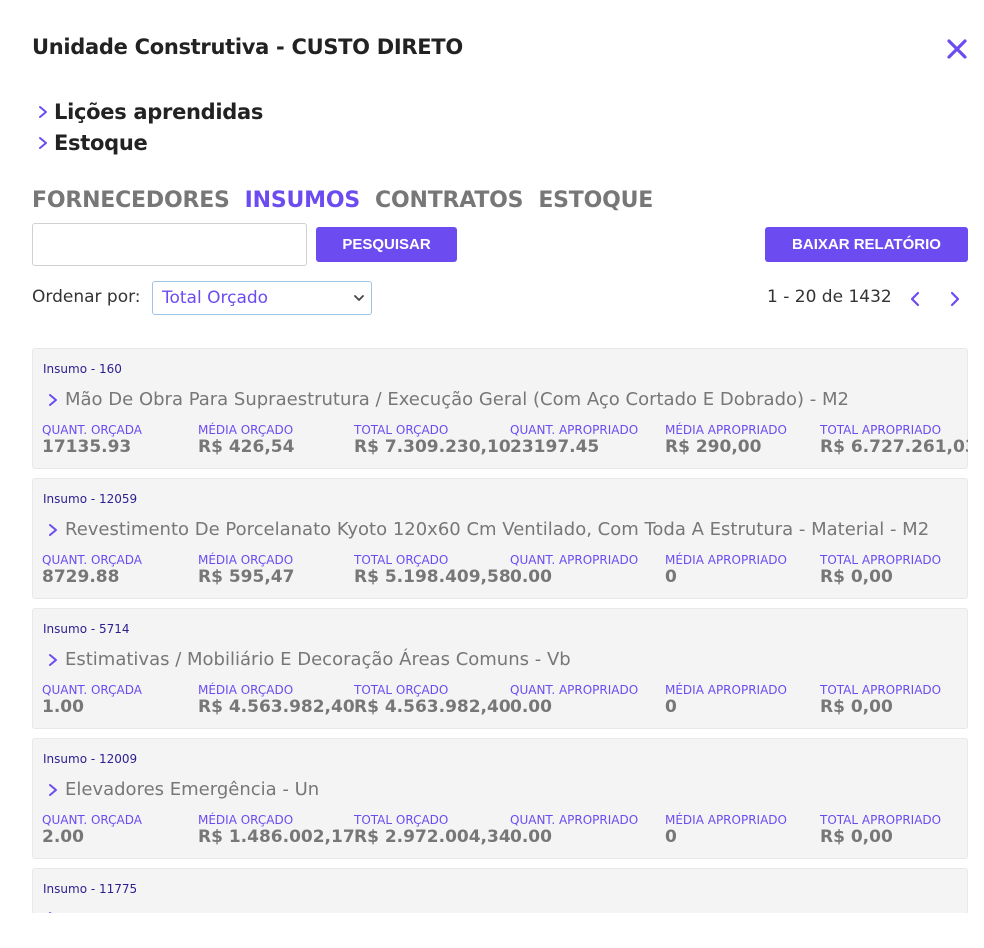 The width and height of the screenshot is (984, 948). What do you see at coordinates (432, 830) in the screenshot?
I see `metric-total-orcado: TOTAL ORÇADO R$ 2.972.004,34` at bounding box center [432, 830].